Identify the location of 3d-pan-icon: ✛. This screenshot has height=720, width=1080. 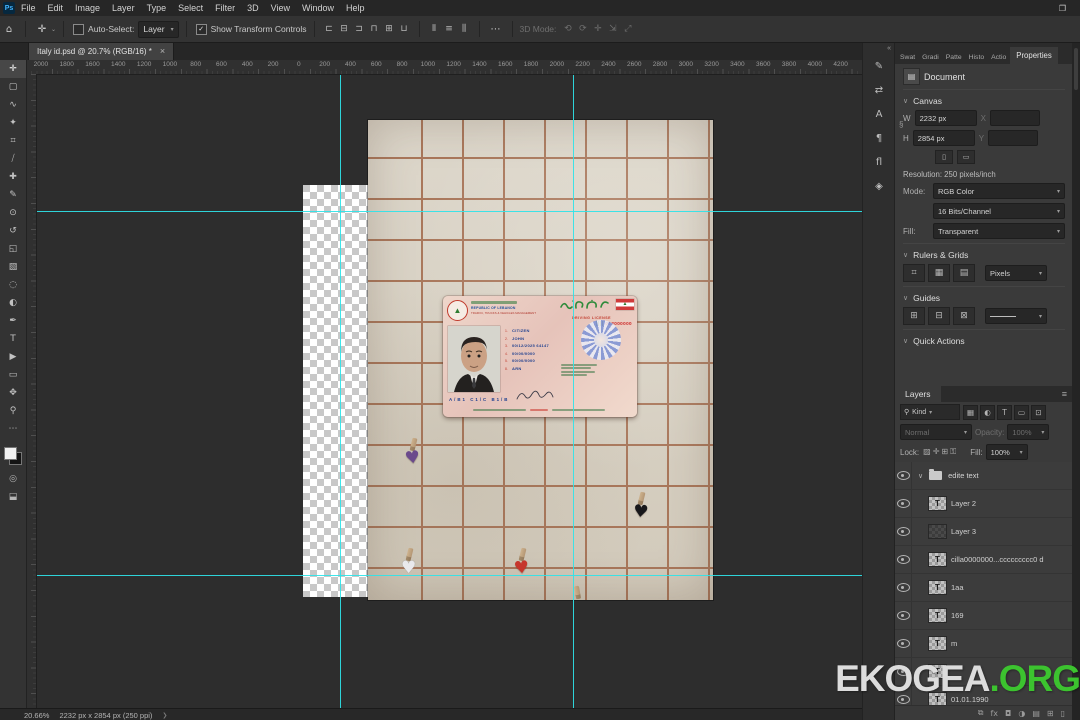
(597, 29).